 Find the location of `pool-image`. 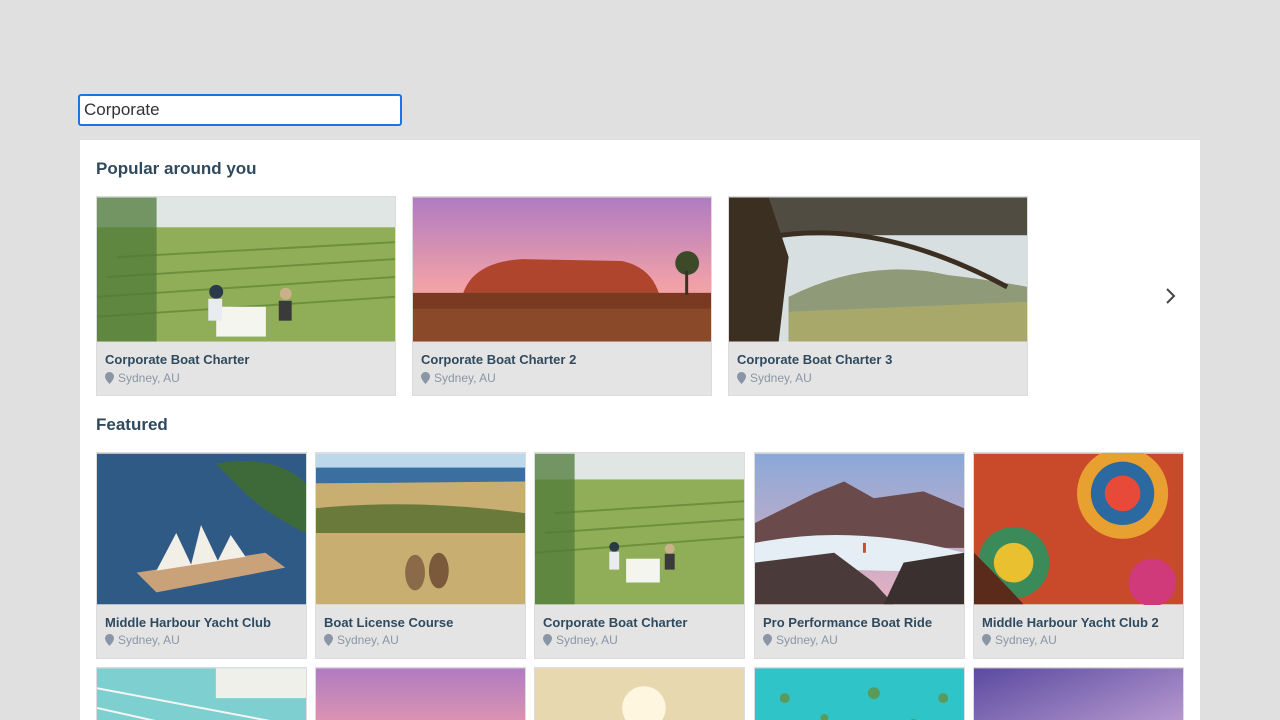

pool-image is located at coordinates (201, 694).